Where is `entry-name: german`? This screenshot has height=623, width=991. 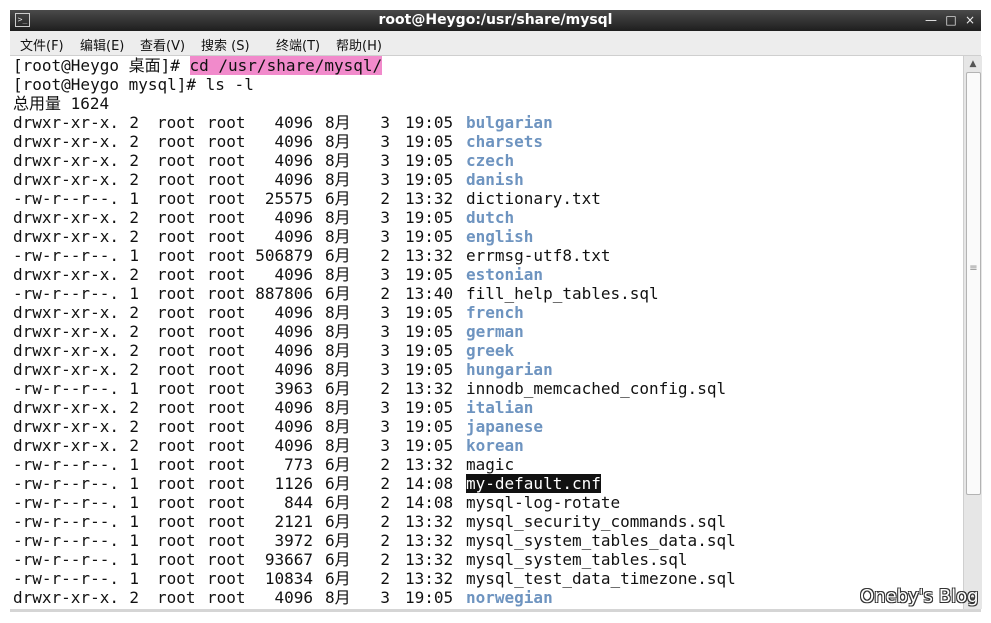 entry-name: german is located at coordinates (495, 331).